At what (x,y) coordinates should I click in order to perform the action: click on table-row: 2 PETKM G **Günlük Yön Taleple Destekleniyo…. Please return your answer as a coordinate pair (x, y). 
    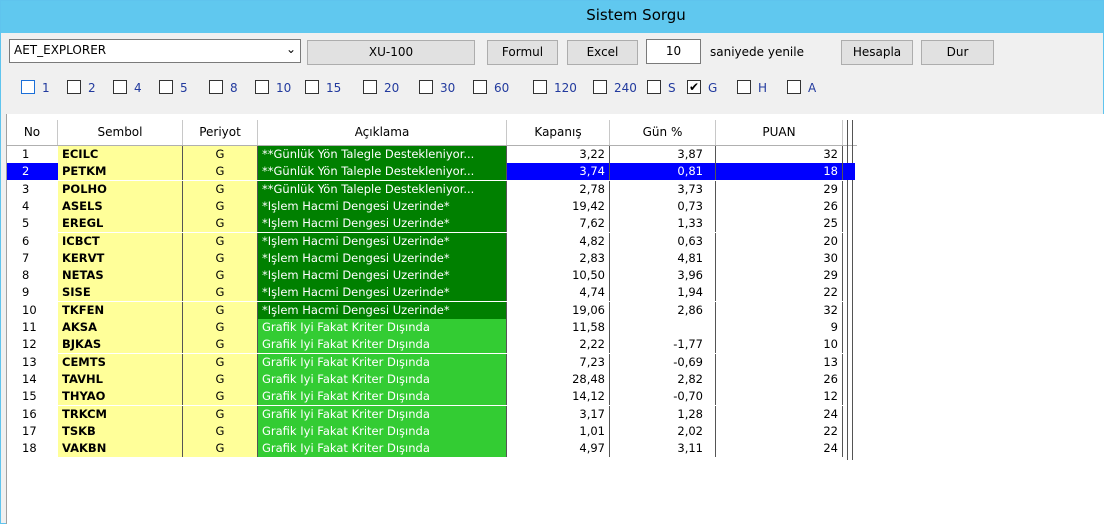
    Looking at the image, I should click on (431, 172).